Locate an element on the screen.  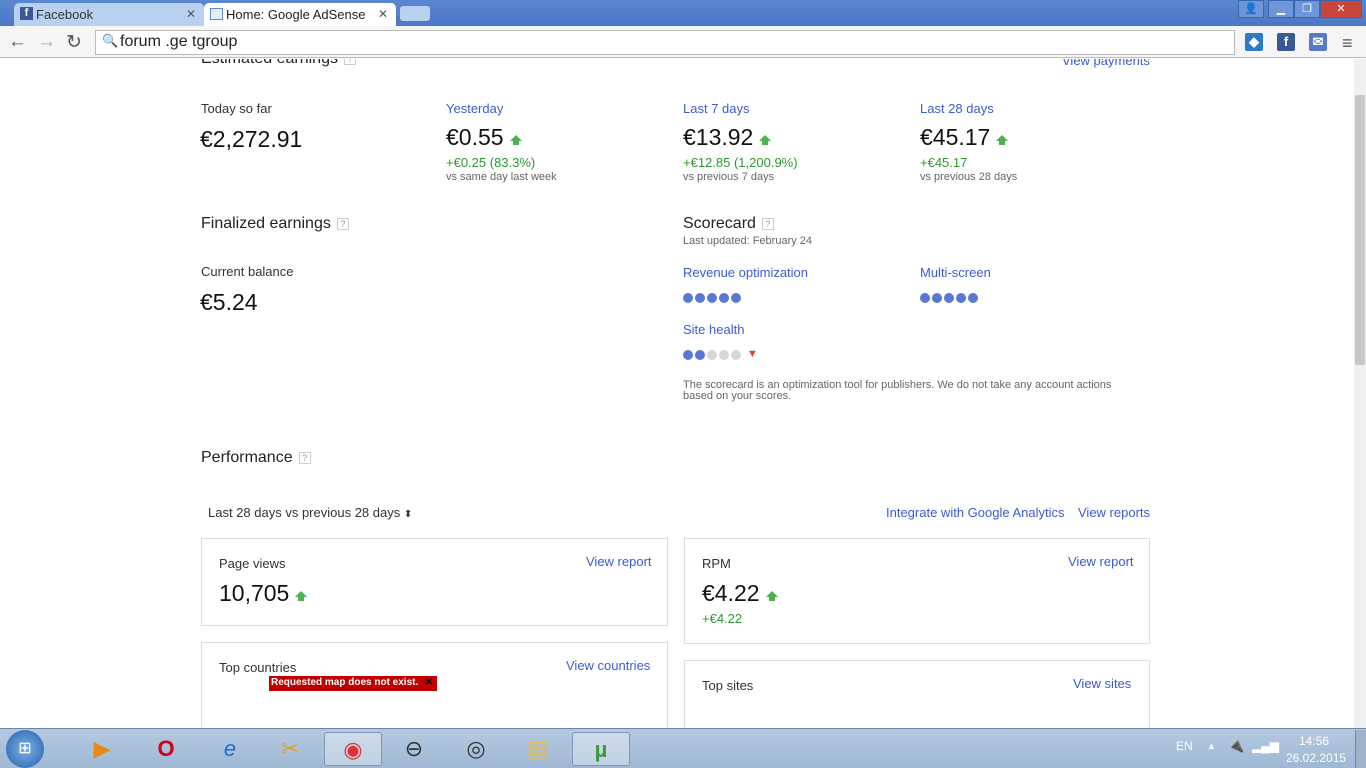
last7-change: +€12.85 (1,200.9%) is located at coordinates (740, 162).